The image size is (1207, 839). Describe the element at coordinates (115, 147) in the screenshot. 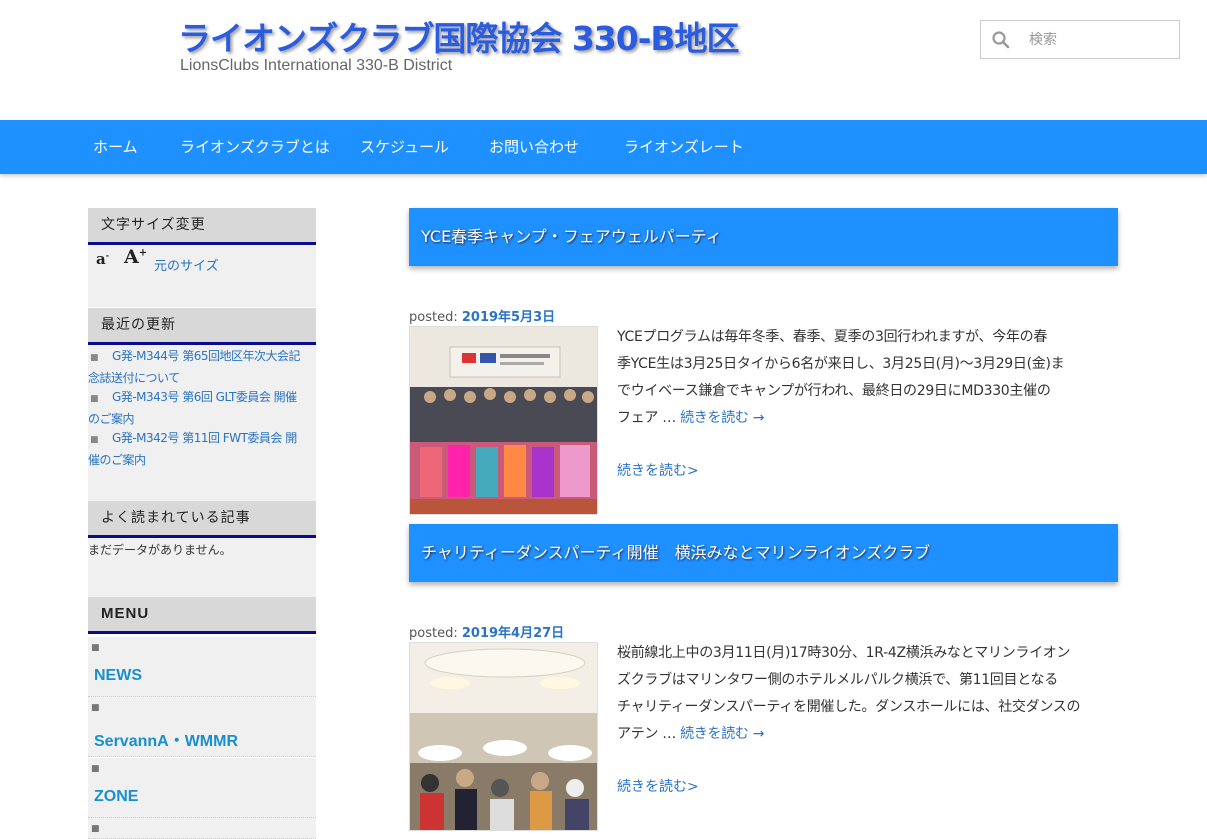

I see `nav-home: ホーム` at that location.